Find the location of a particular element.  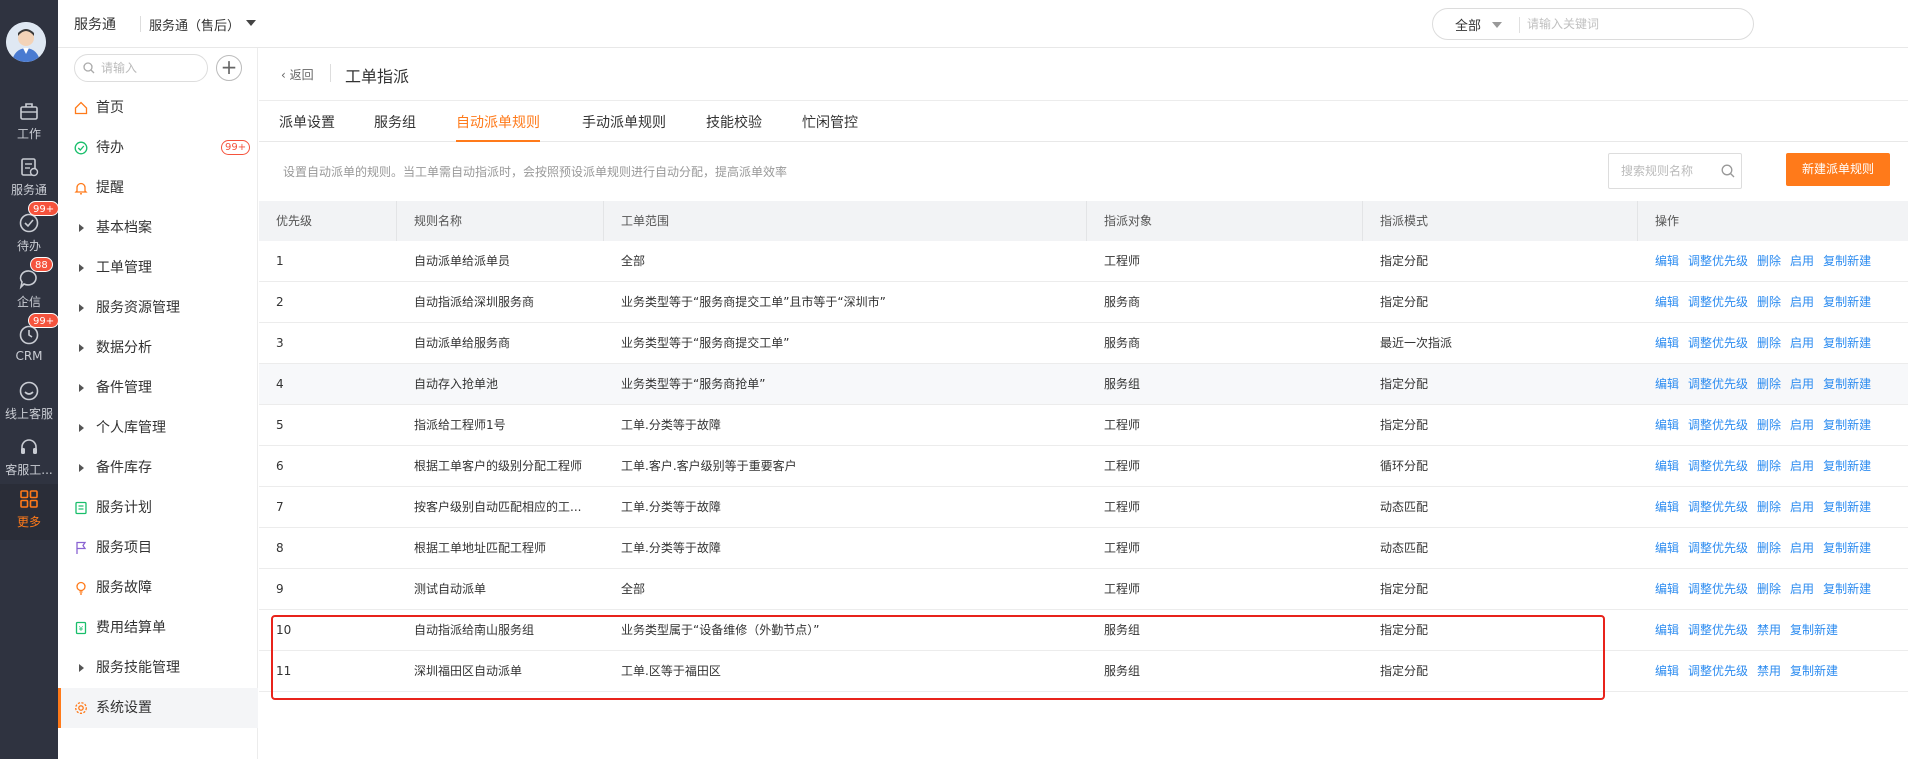

nav-item-reminder: 提醒 is located at coordinates (158, 188).